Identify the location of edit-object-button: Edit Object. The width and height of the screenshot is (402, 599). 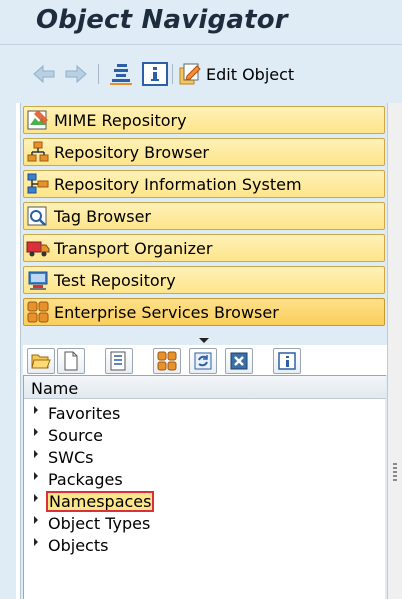
(236, 74).